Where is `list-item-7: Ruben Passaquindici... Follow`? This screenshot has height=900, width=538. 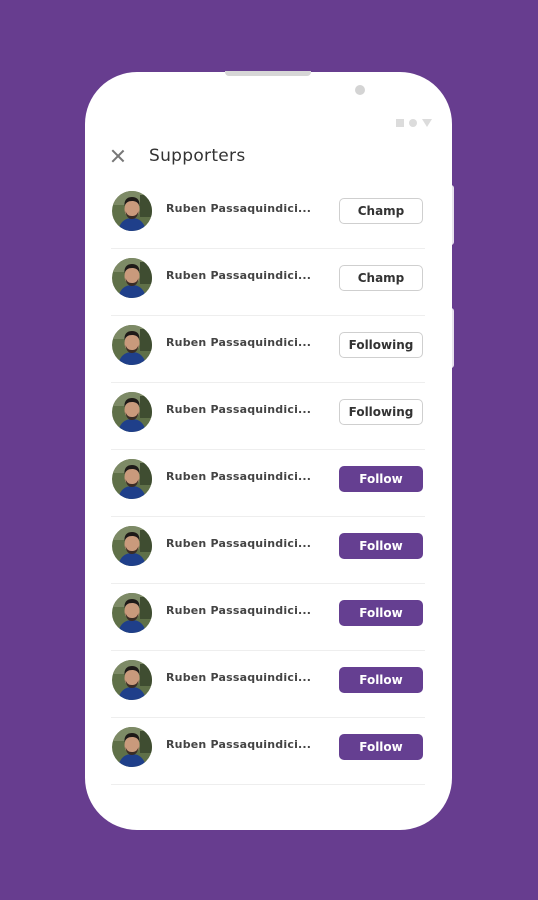 list-item-7: Ruben Passaquindici... Follow is located at coordinates (268, 617).